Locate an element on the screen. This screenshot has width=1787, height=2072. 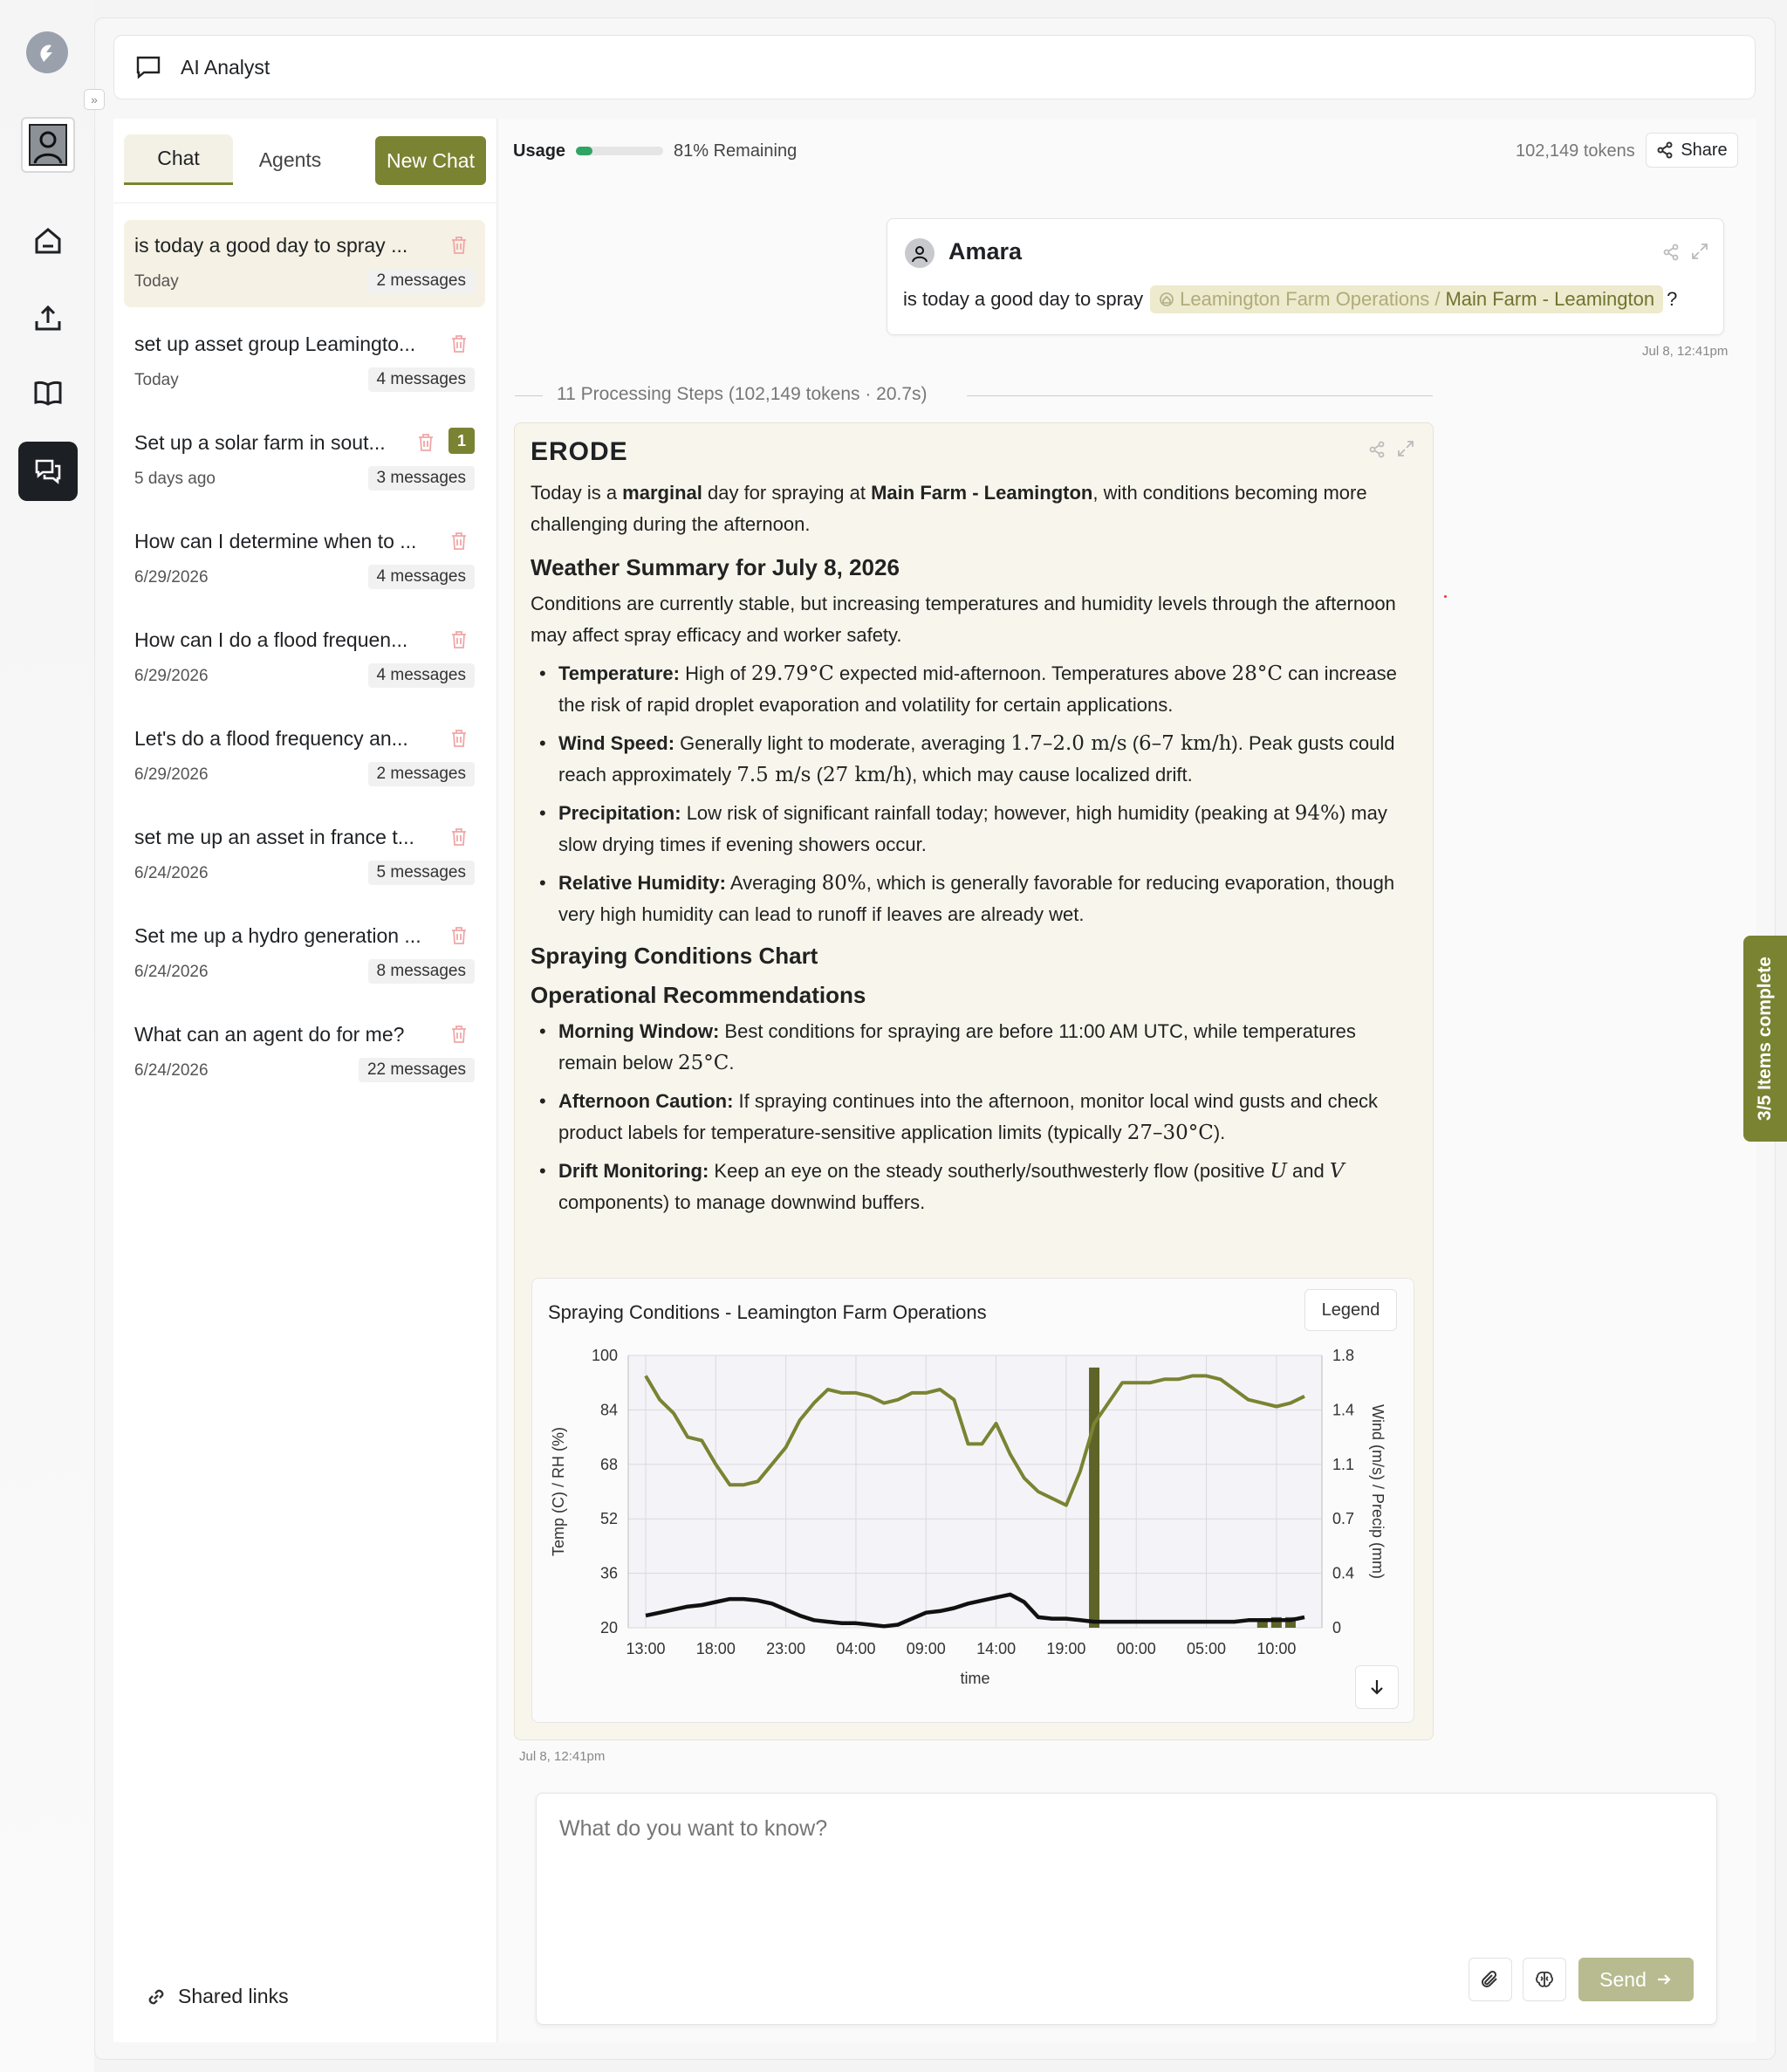
share-button: Share is located at coordinates (1692, 150).